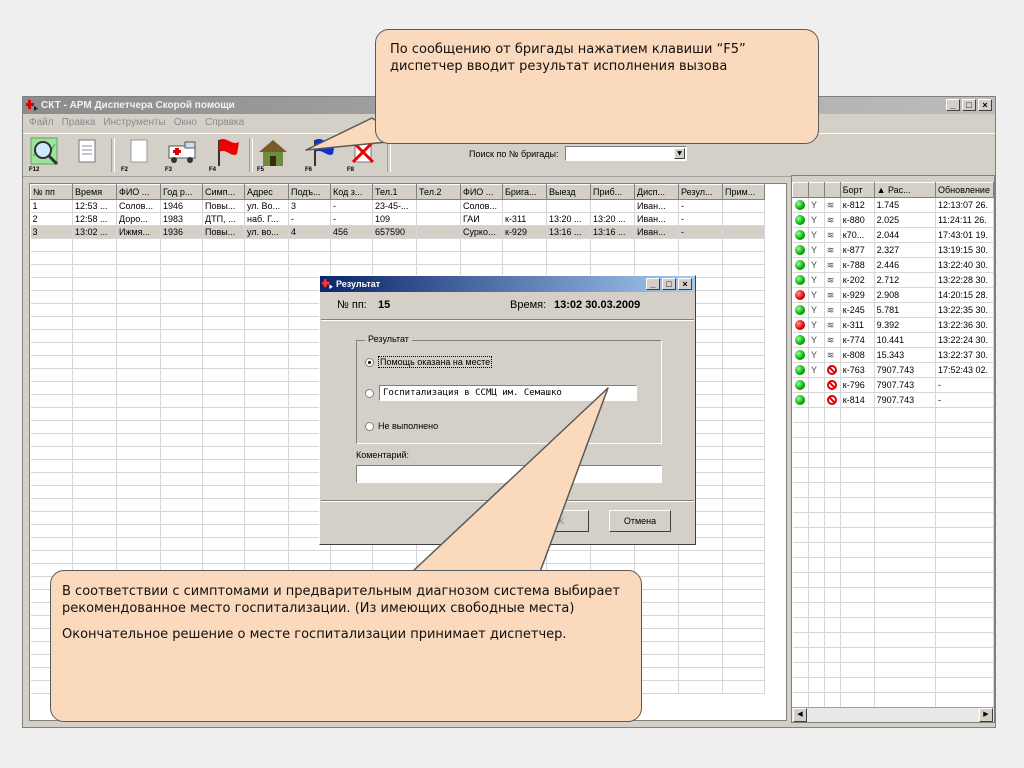 Image resolution: width=1024 pixels, height=768 pixels. What do you see at coordinates (893, 714) in the screenshot?
I see `brigades-hscrollbar: ◀ ▶` at bounding box center [893, 714].